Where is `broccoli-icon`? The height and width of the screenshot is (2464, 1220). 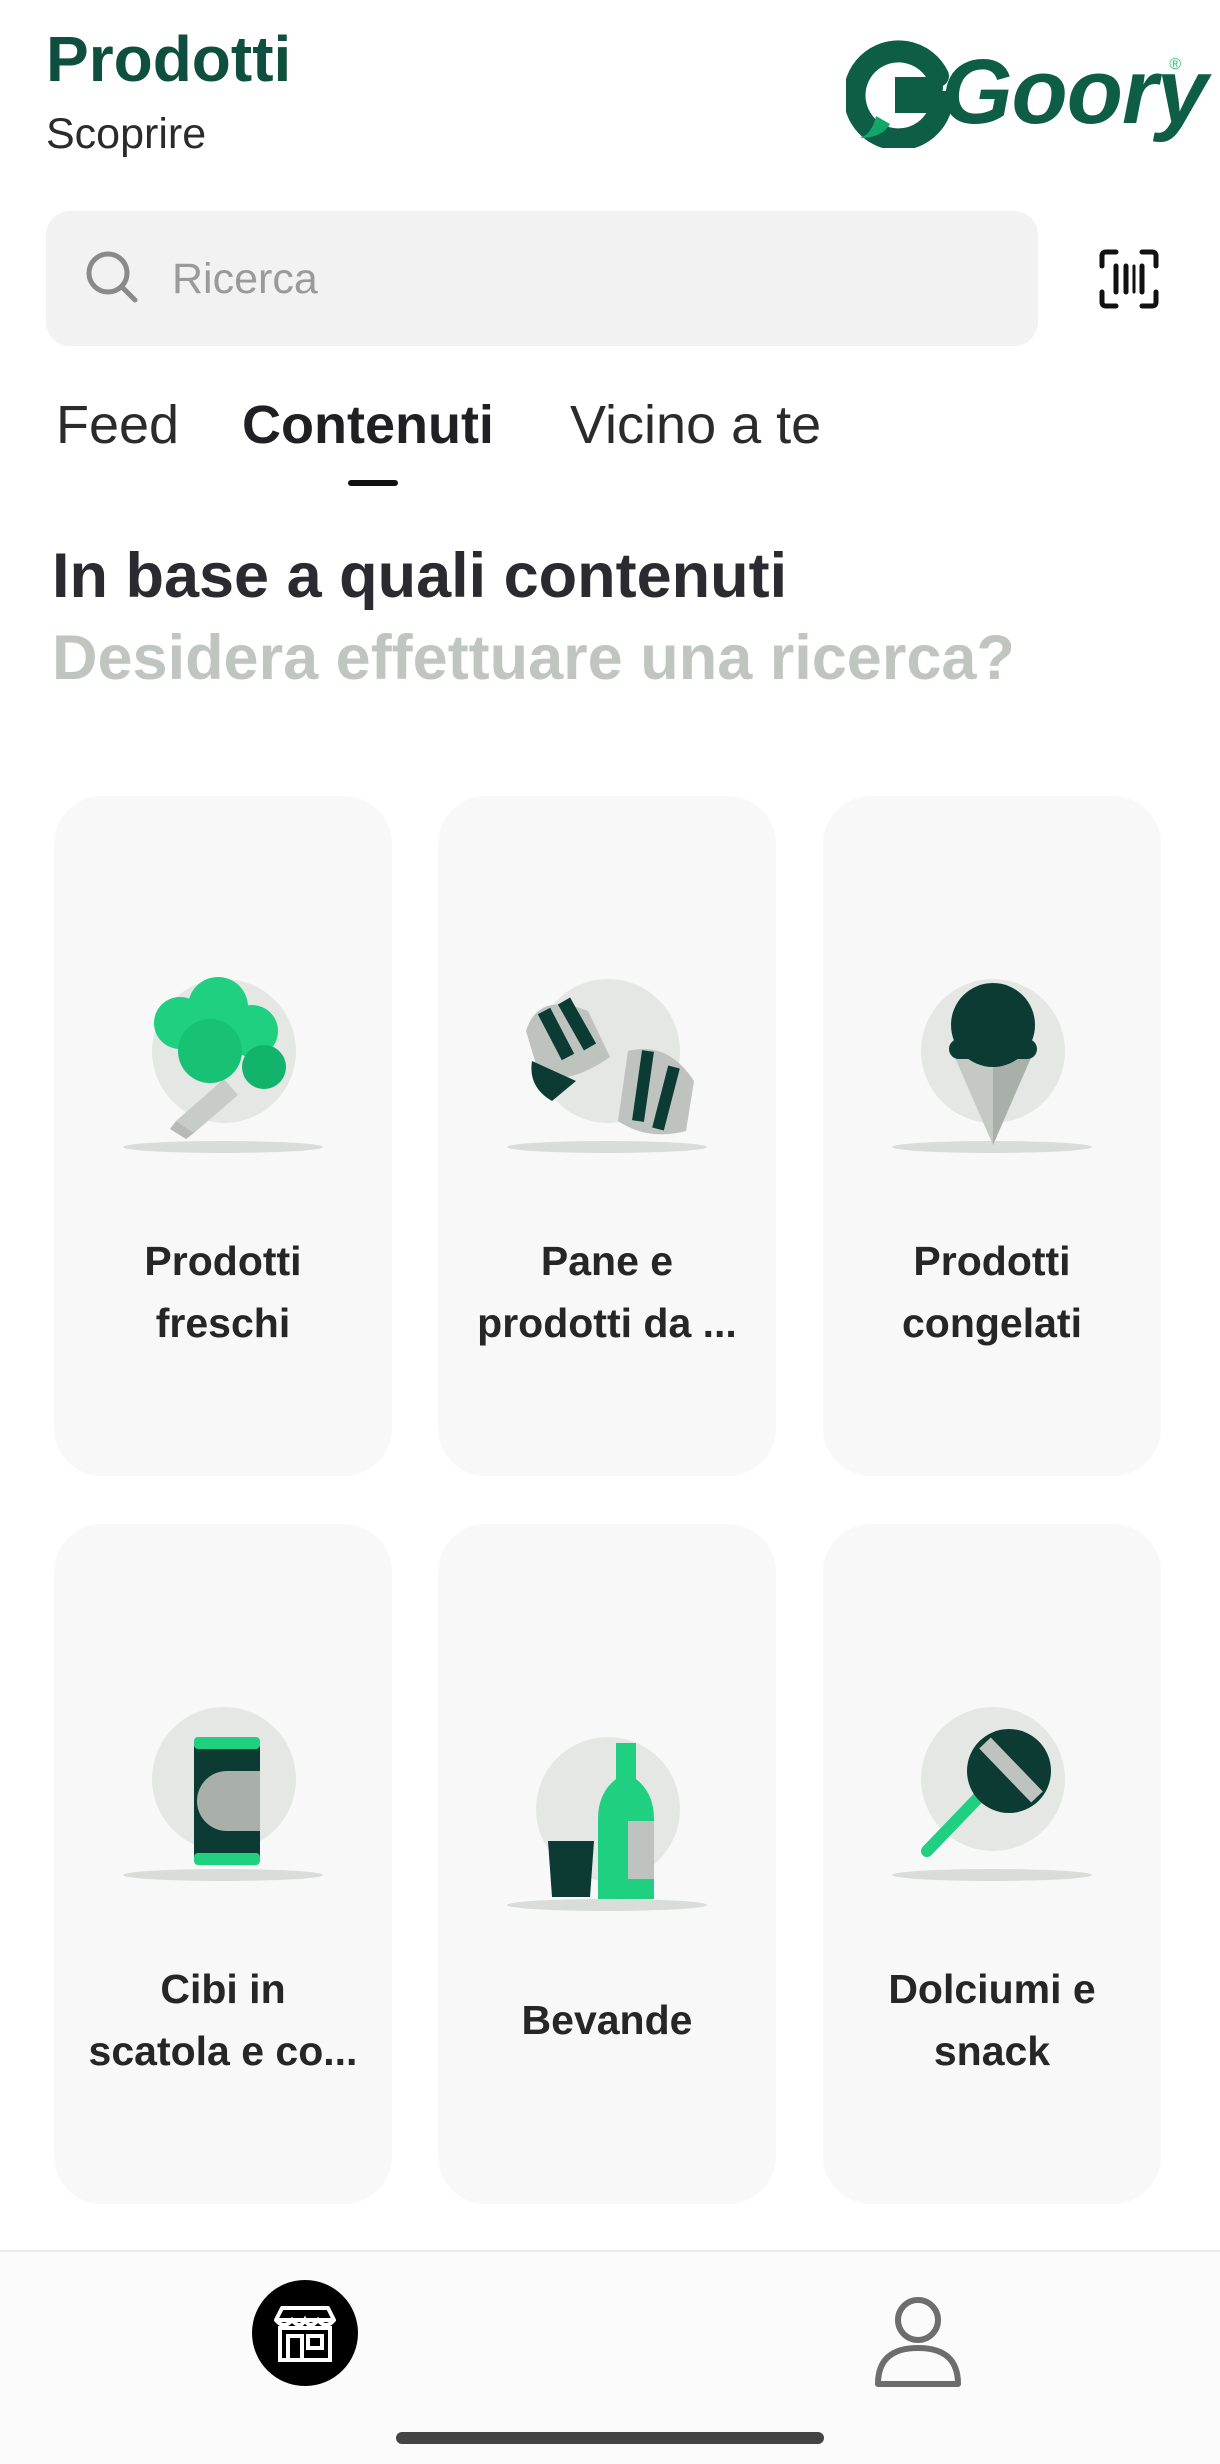 broccoli-icon is located at coordinates (223, 1065).